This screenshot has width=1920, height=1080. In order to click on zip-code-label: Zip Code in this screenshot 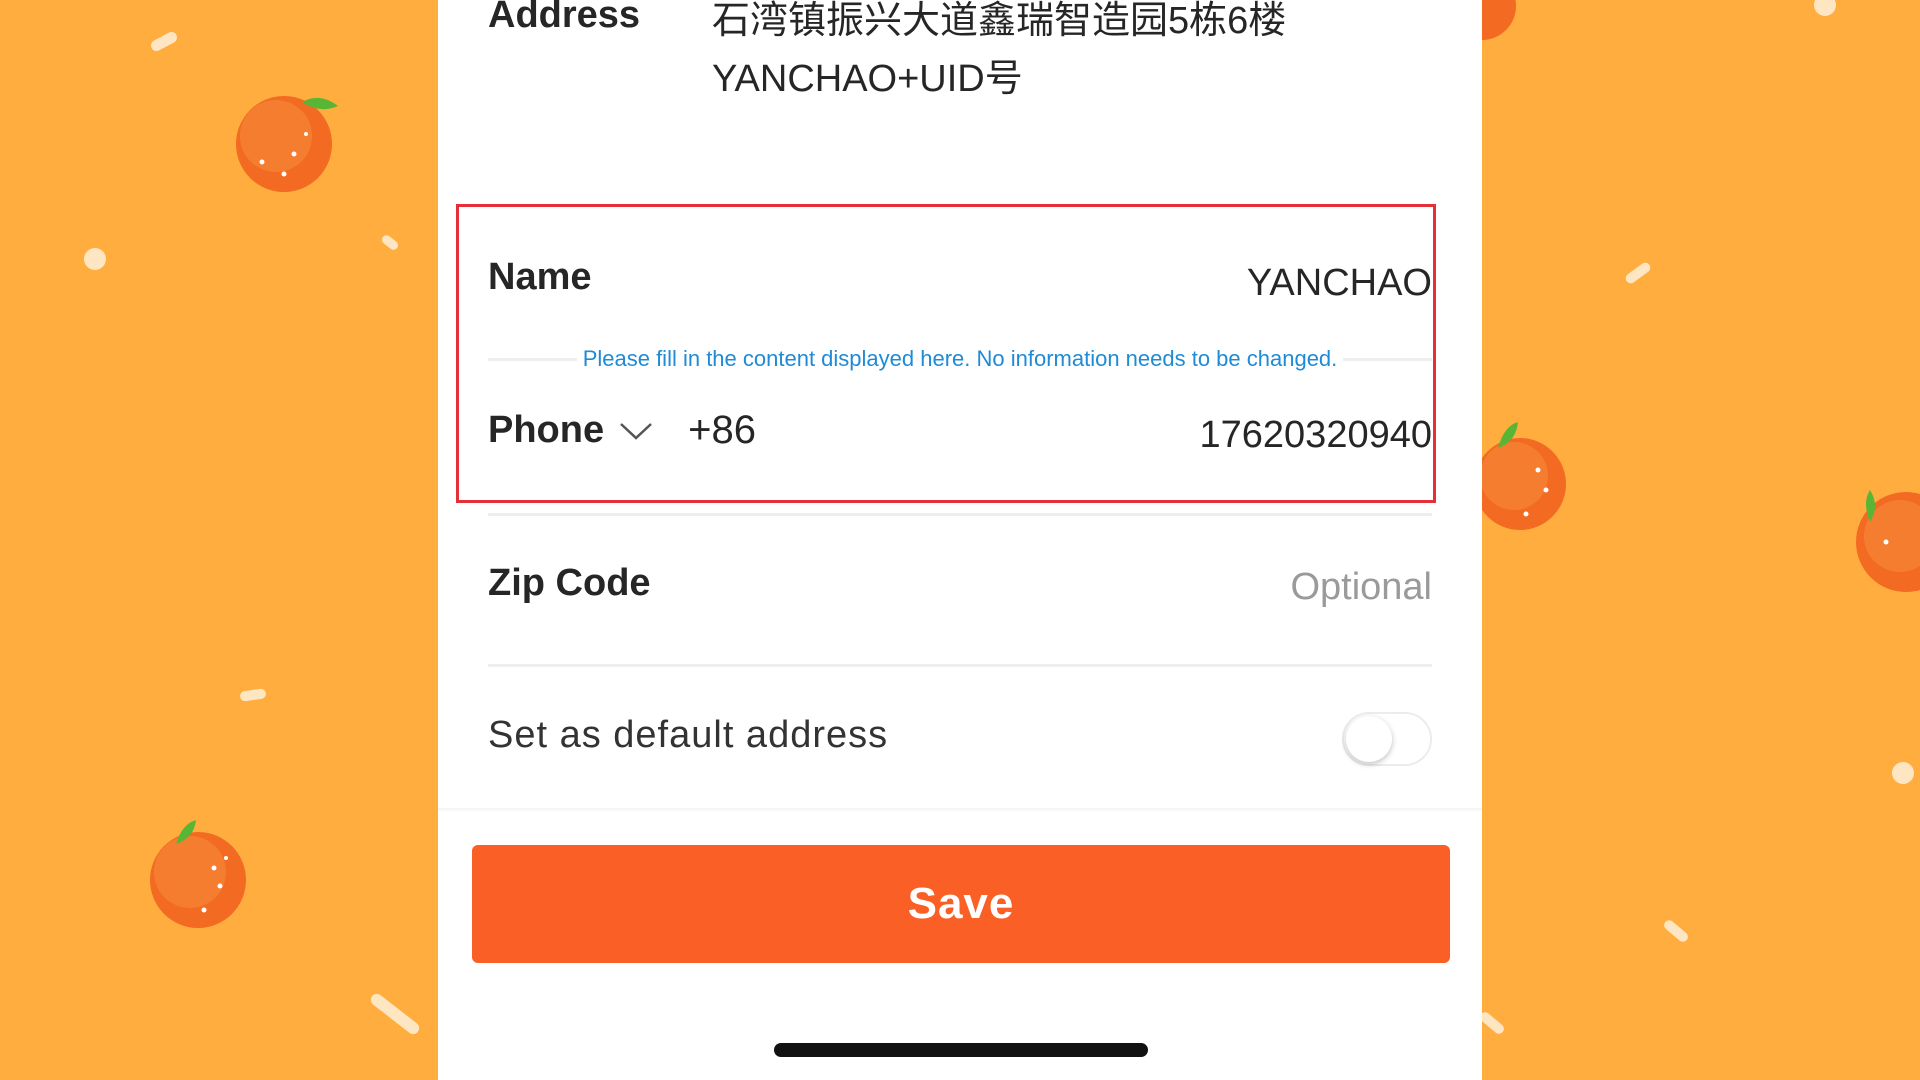, I will do `click(569, 583)`.